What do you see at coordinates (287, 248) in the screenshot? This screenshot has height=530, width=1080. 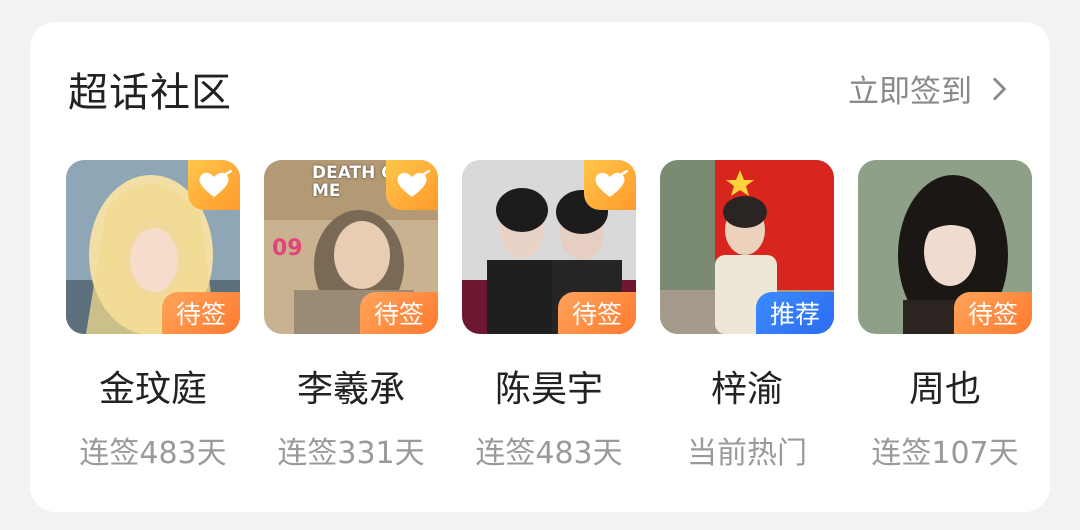 I see `svg-text: 09` at bounding box center [287, 248].